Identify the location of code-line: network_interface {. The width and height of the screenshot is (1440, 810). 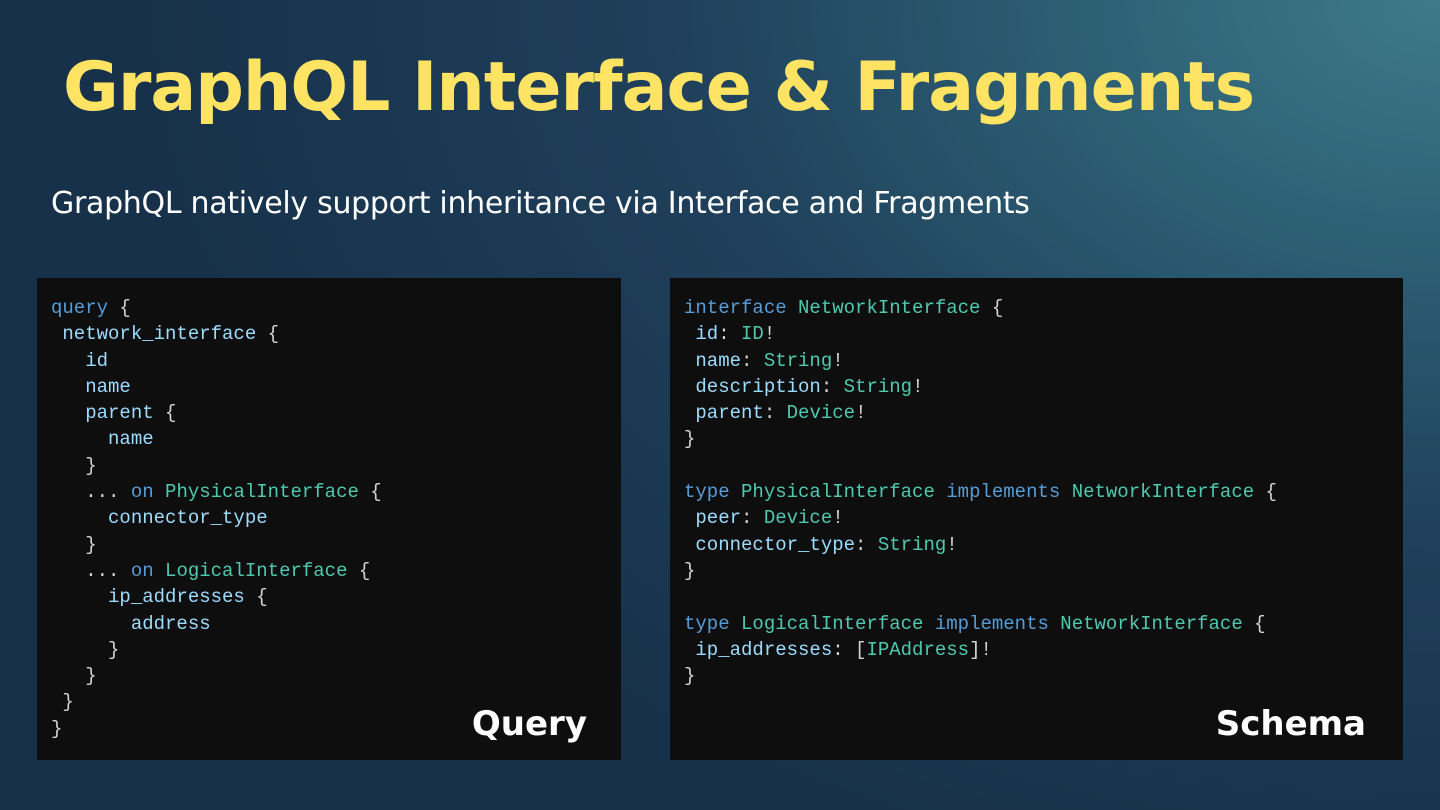
(165, 334).